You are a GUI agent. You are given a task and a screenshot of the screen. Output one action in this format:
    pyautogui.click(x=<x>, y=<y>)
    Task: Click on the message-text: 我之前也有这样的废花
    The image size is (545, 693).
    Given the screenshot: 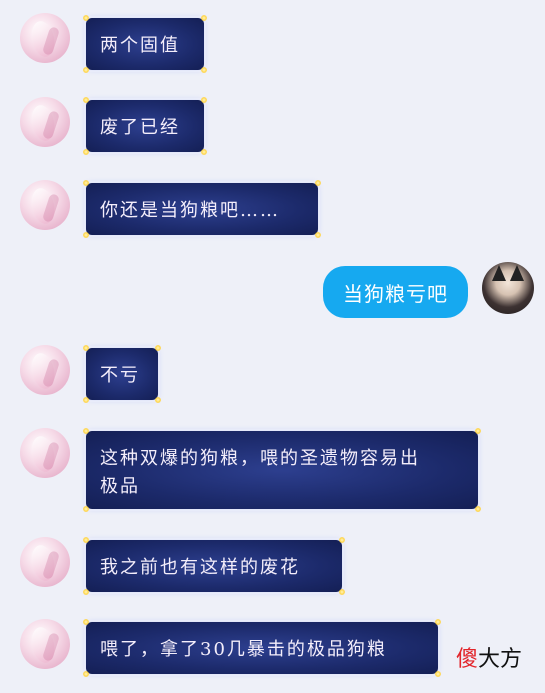 What is the action you would take?
    pyautogui.click(x=200, y=567)
    